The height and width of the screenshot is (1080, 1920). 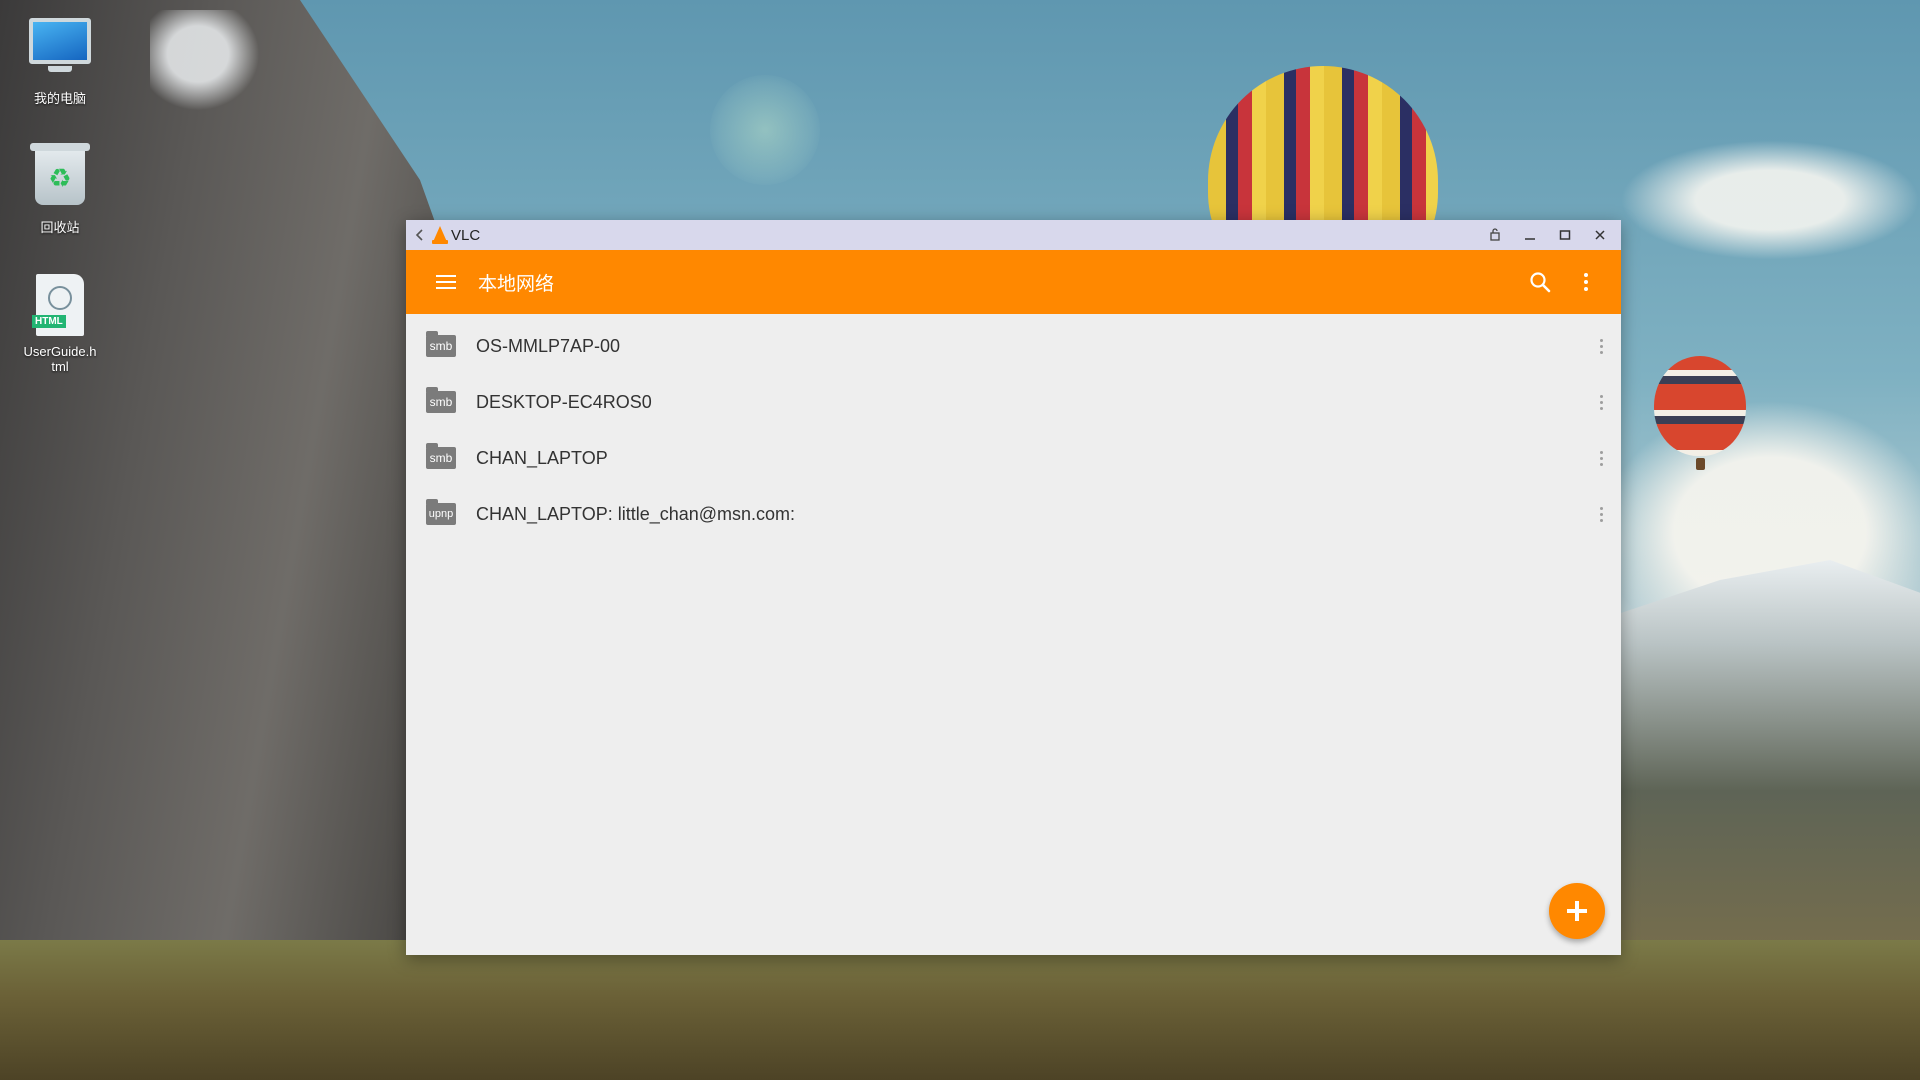 I want to click on window-title: VLC, so click(x=466, y=235).